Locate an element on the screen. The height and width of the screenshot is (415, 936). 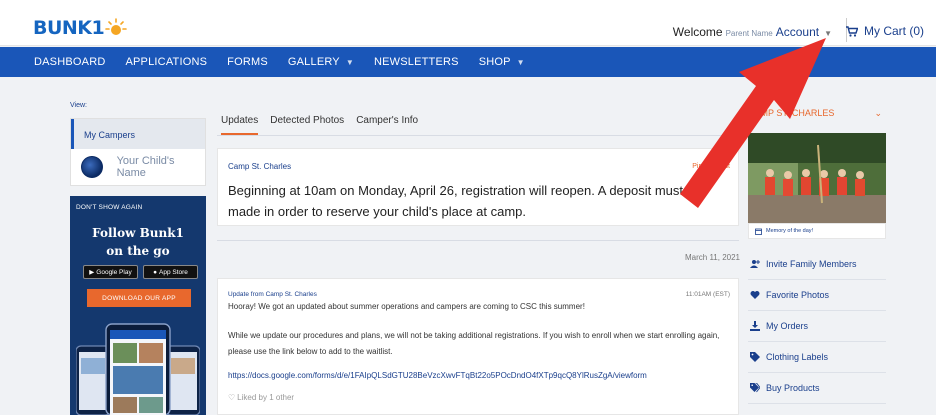
tab-updates: Updates is located at coordinates (240, 122).